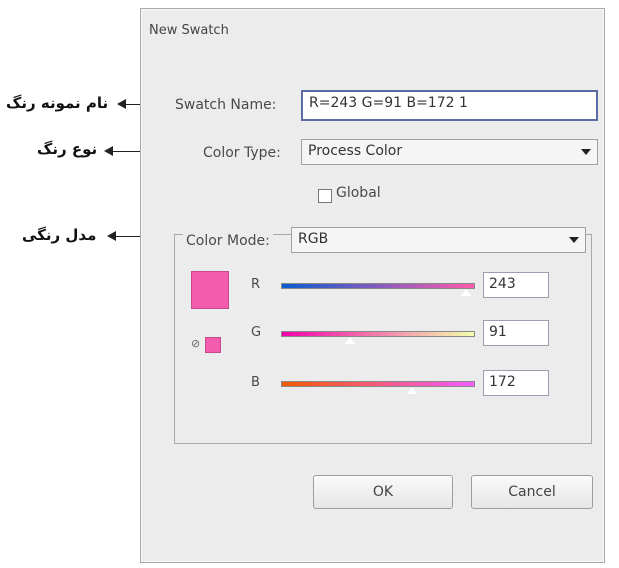 This screenshot has width=619, height=568. I want to click on ok-button: OK, so click(383, 492).